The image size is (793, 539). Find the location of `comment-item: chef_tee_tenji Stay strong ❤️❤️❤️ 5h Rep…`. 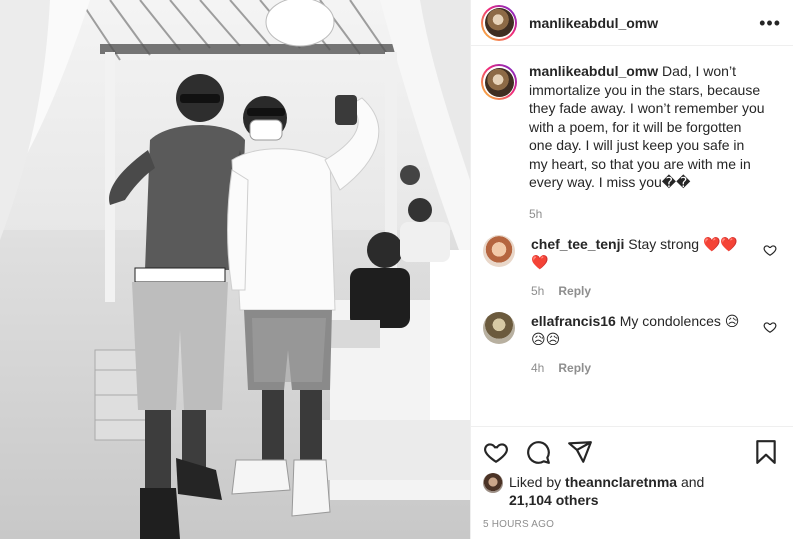

comment-item: chef_tee_tenji Stay strong ❤️❤️❤️ 5h Rep… is located at coordinates (631, 266).